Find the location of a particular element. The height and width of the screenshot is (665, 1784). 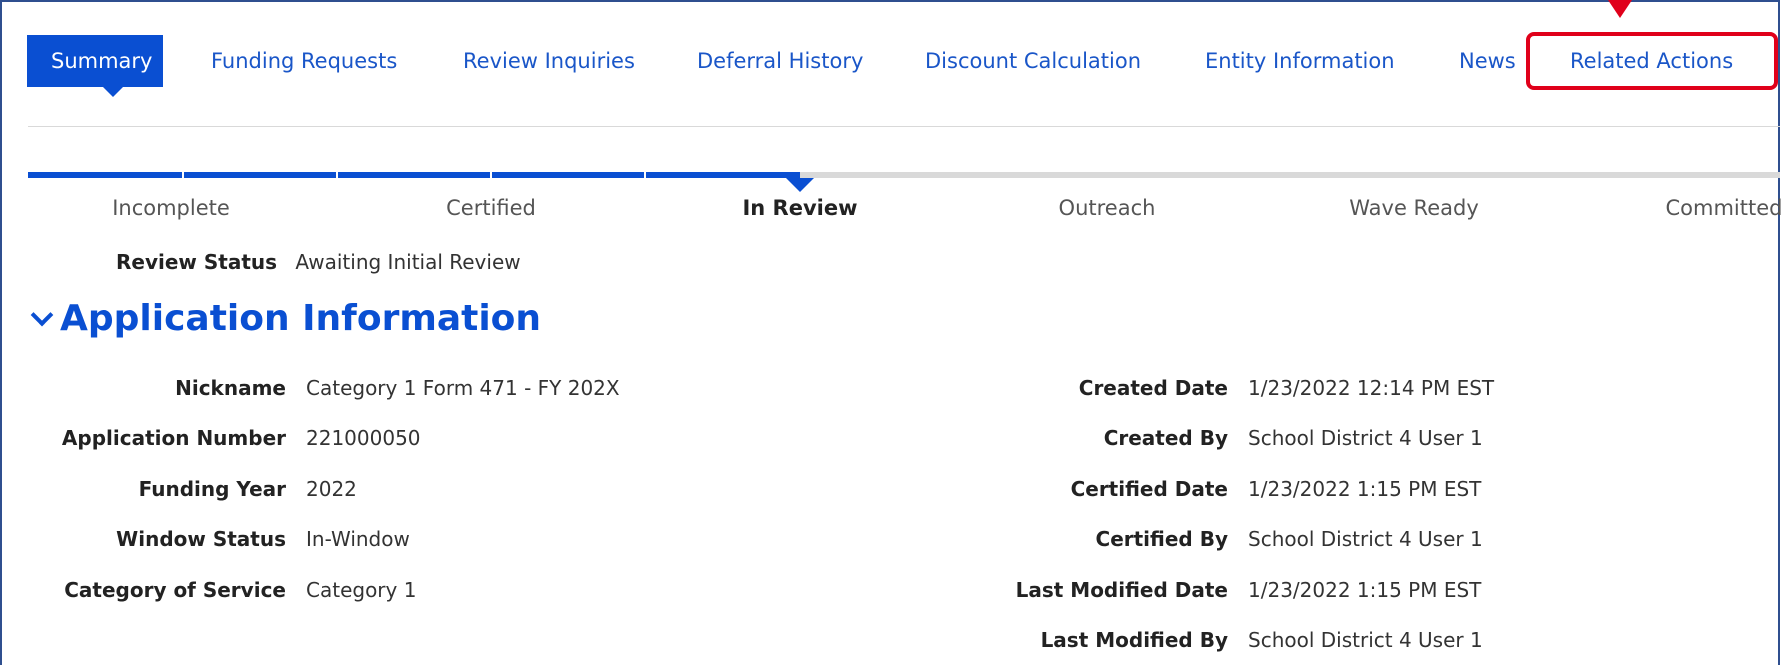

field-row: Nickname is located at coordinates (143, 388).